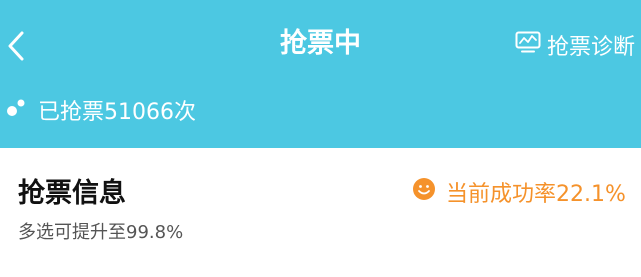 The image size is (641, 277). What do you see at coordinates (531, 45) in the screenshot?
I see `chart-monitor-icon` at bounding box center [531, 45].